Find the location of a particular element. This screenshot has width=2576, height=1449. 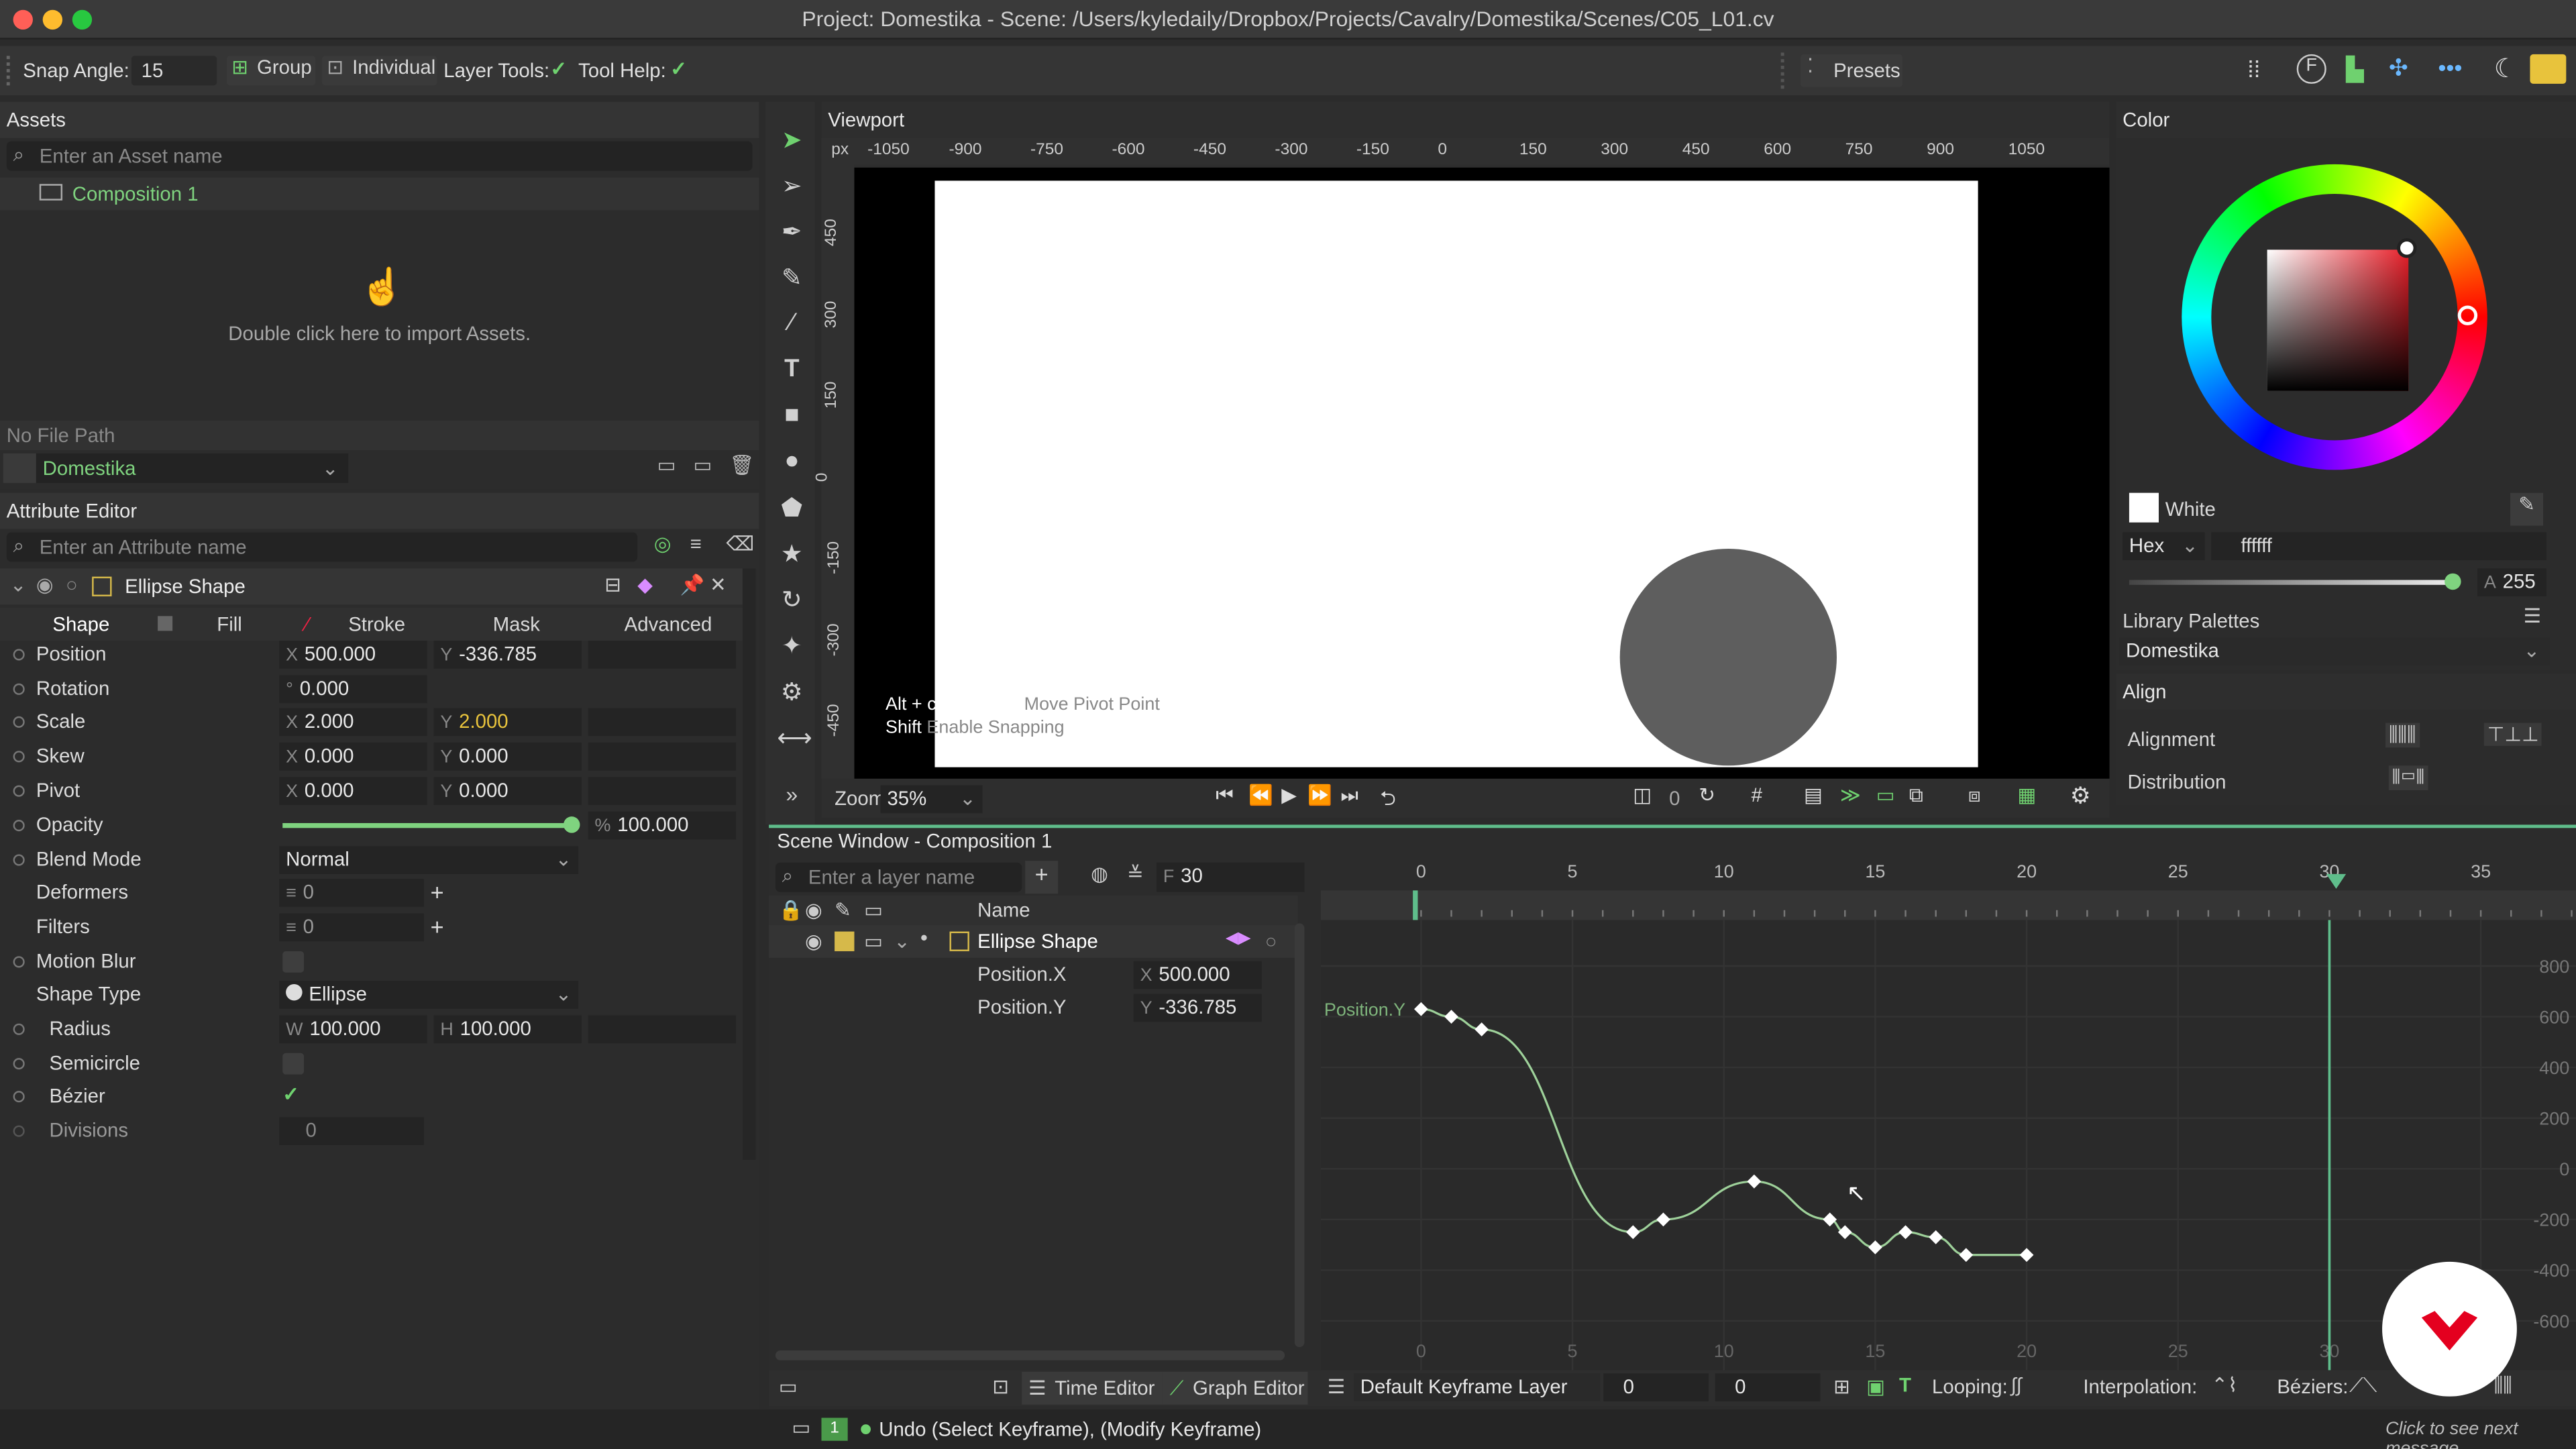

alpha-slider is located at coordinates (2292, 582).